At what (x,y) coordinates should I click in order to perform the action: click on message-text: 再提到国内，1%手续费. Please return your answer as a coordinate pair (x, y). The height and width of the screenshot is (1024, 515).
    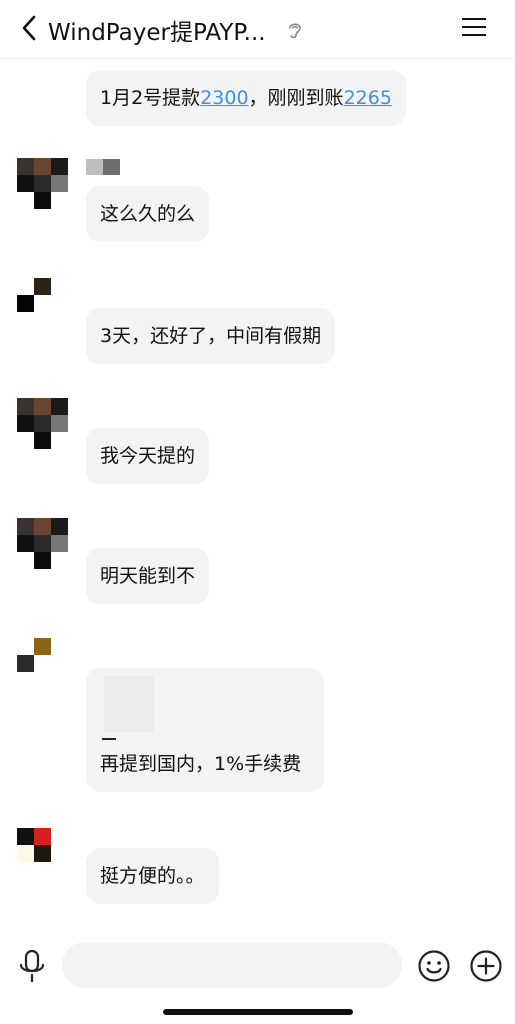
    Looking at the image, I should click on (201, 764).